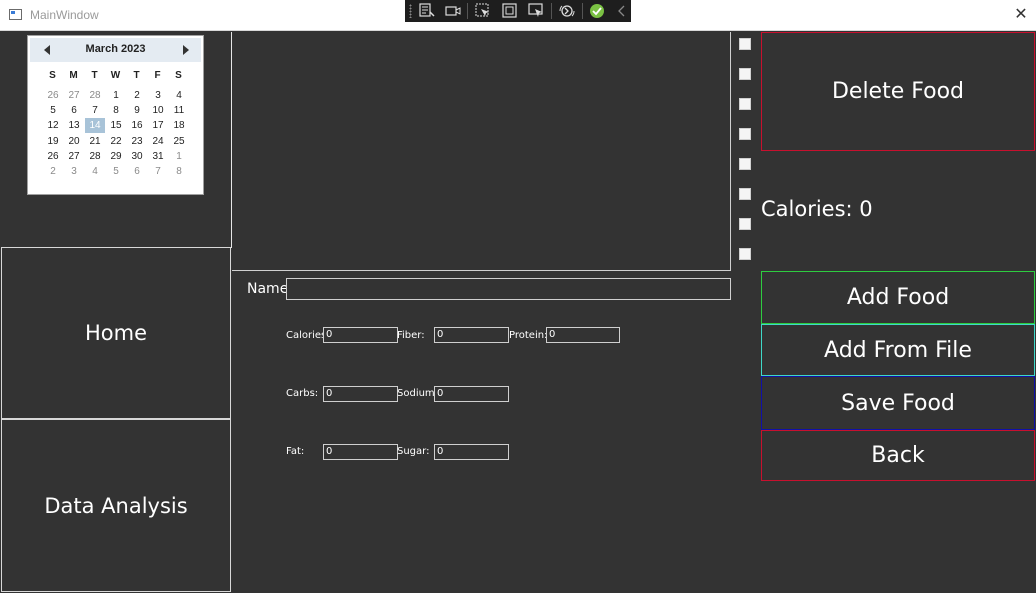 The image size is (1036, 593). What do you see at coordinates (622, 11) in the screenshot?
I see `collapse-toolbar-icon` at bounding box center [622, 11].